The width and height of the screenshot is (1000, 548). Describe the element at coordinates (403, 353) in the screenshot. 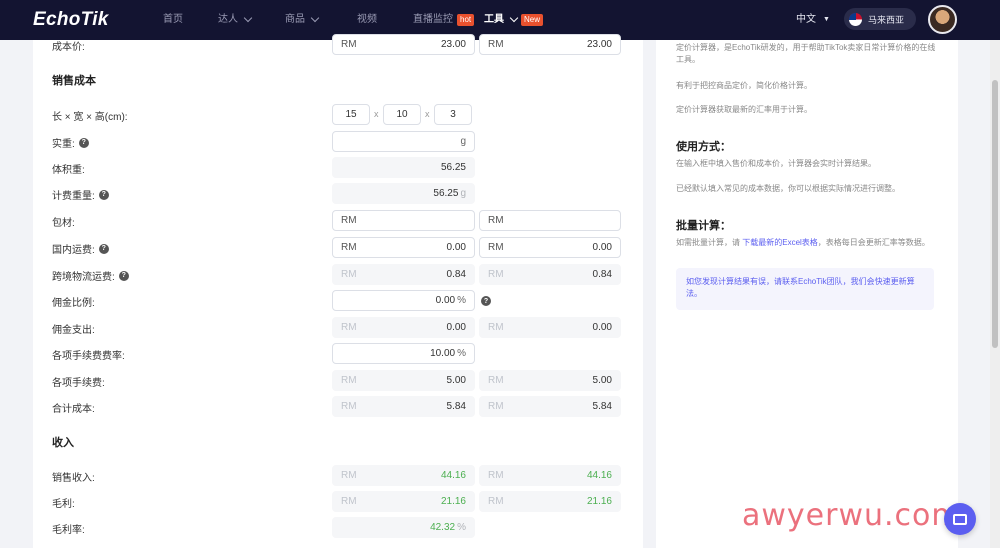

I see `fee-rate-input: 10.00%` at that location.